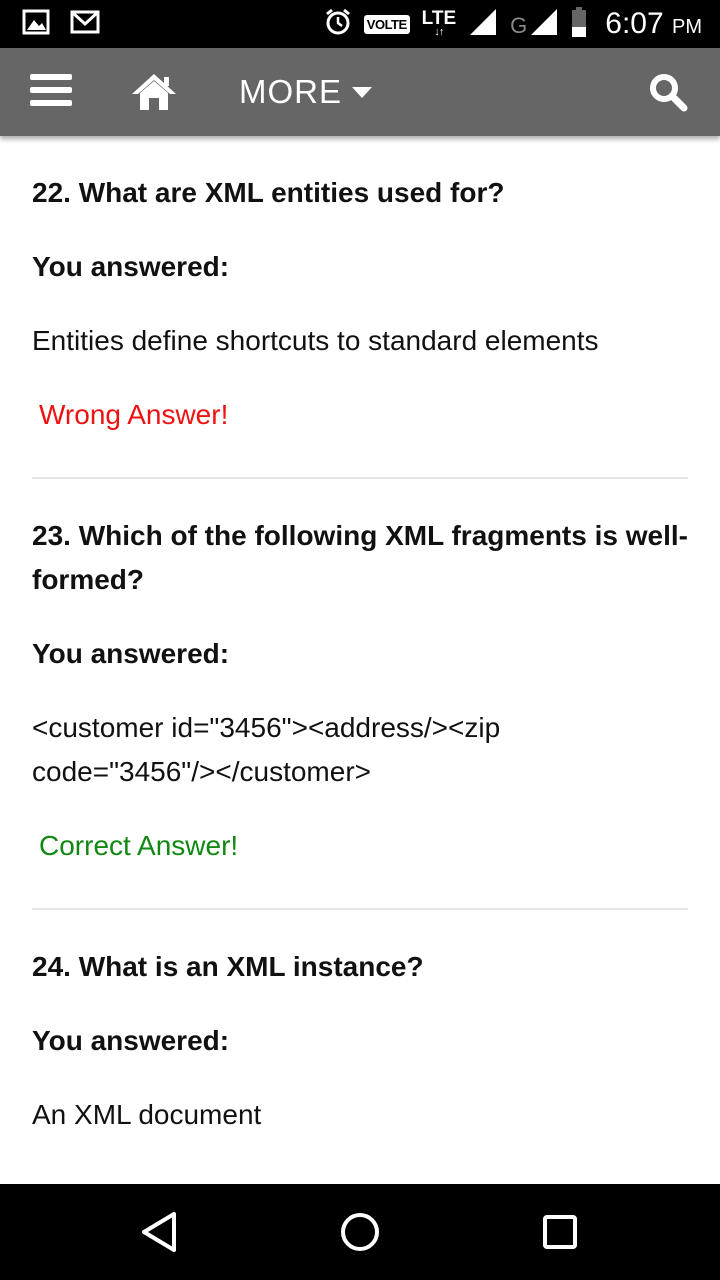  What do you see at coordinates (85, 24) in the screenshot?
I see `gmail-icon` at bounding box center [85, 24].